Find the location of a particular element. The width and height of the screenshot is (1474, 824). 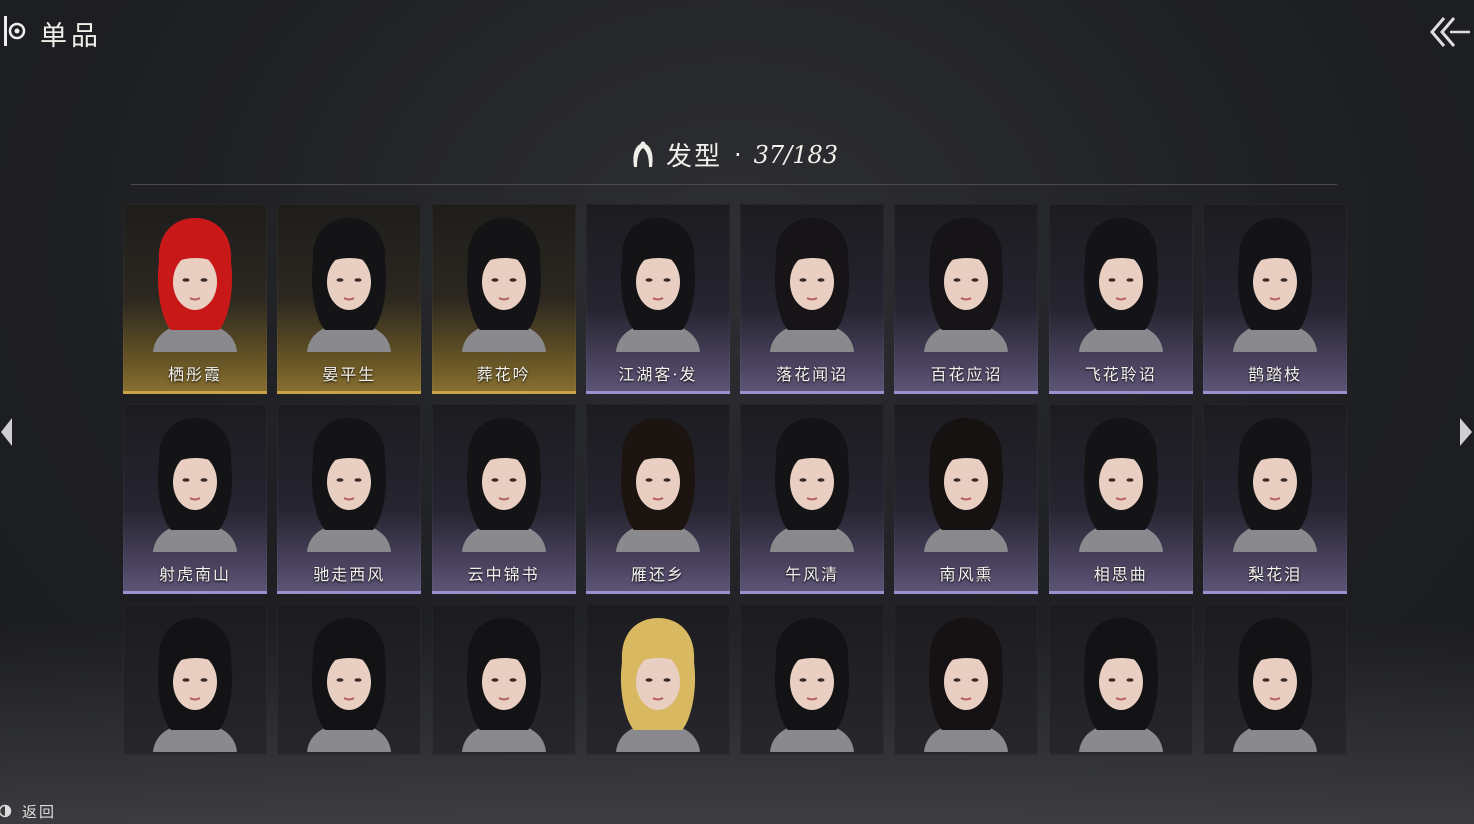

double-chevron-left-icon is located at coordinates (1449, 32).